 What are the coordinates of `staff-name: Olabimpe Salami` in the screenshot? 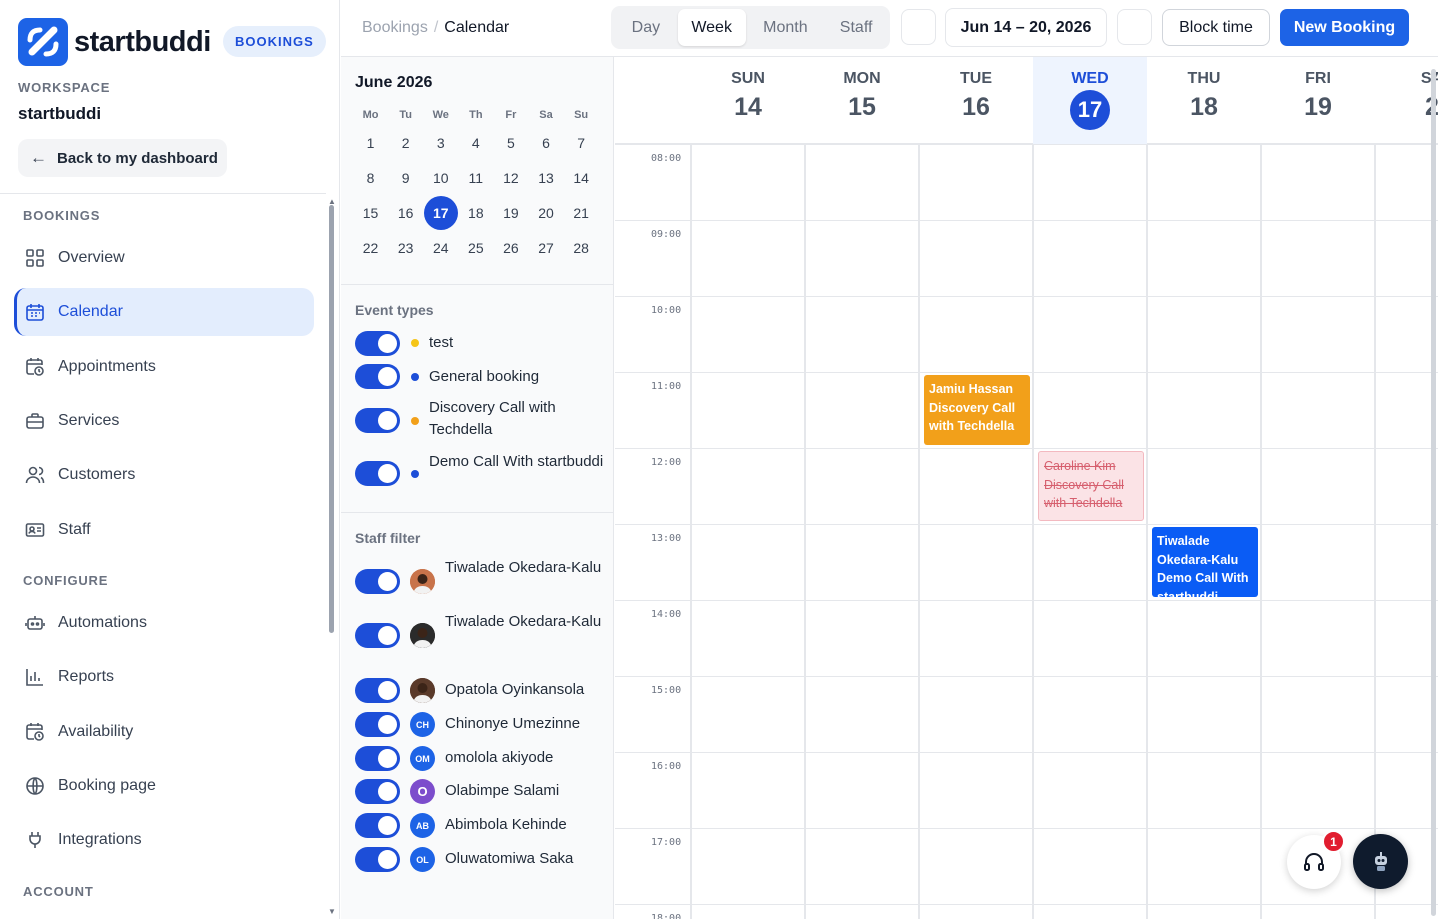 It's located at (502, 790).